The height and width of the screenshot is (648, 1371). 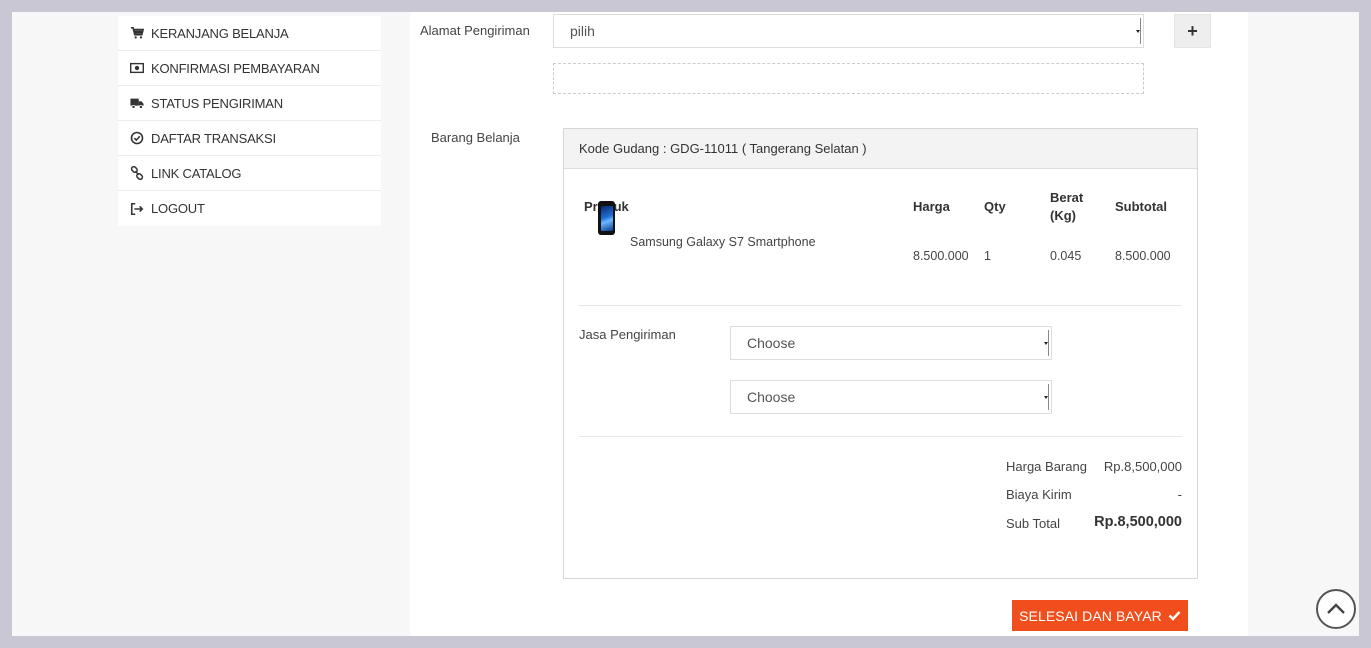 I want to click on courier-select-value: Choose, so click(x=771, y=343).